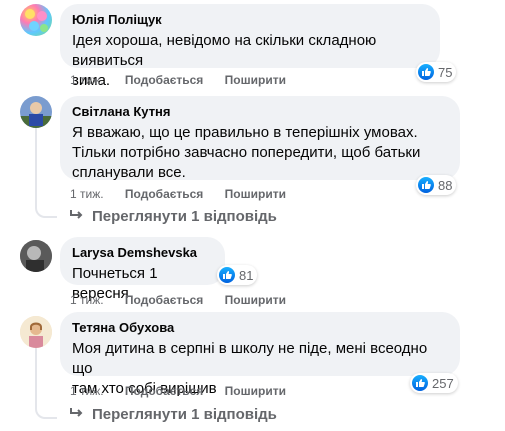  What do you see at coordinates (436, 72) in the screenshot?
I see `reaction-count: 75` at bounding box center [436, 72].